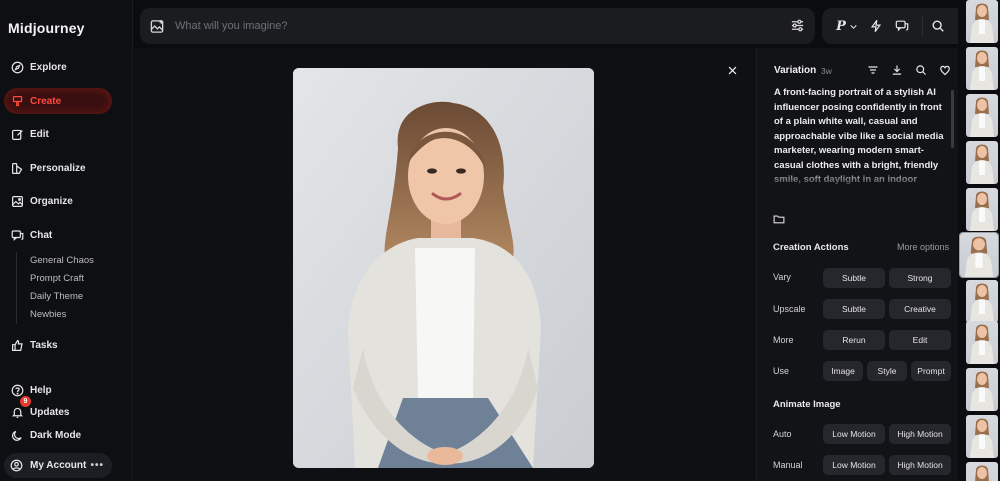 This screenshot has width=1000, height=481. I want to click on sidebar-item-label: Organize, so click(51, 201).